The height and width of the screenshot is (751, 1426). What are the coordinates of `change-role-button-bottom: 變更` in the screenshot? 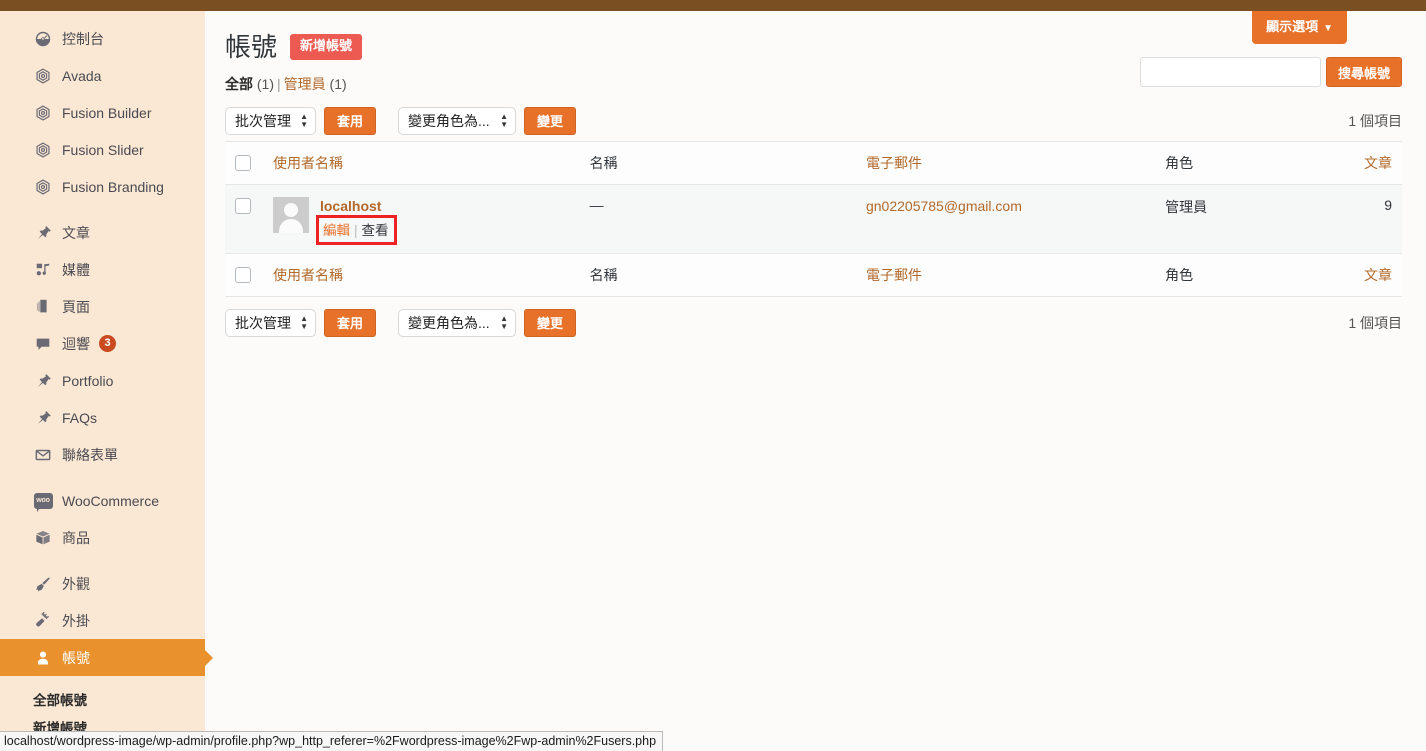 It's located at (550, 322).